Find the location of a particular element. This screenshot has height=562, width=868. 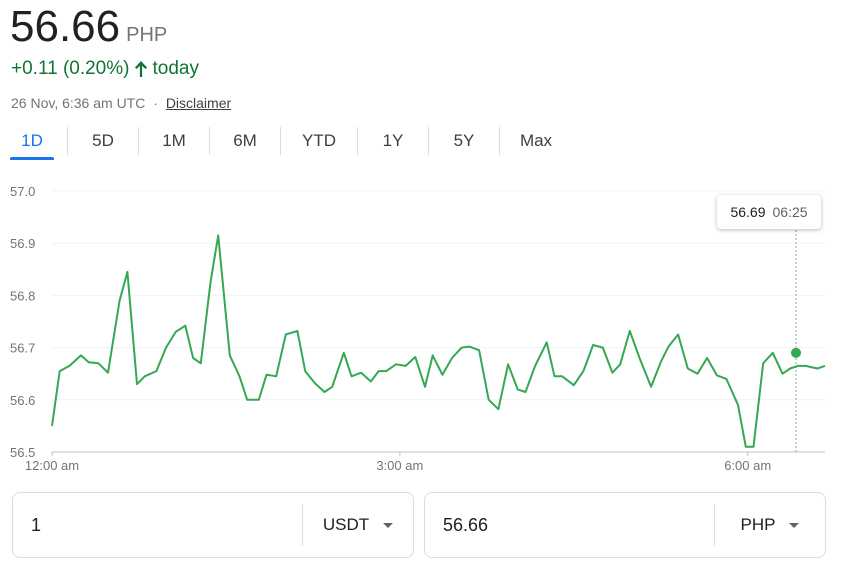

x-axis-labels: 12:00 am 3:00 am 6:00 am is located at coordinates (398, 465).